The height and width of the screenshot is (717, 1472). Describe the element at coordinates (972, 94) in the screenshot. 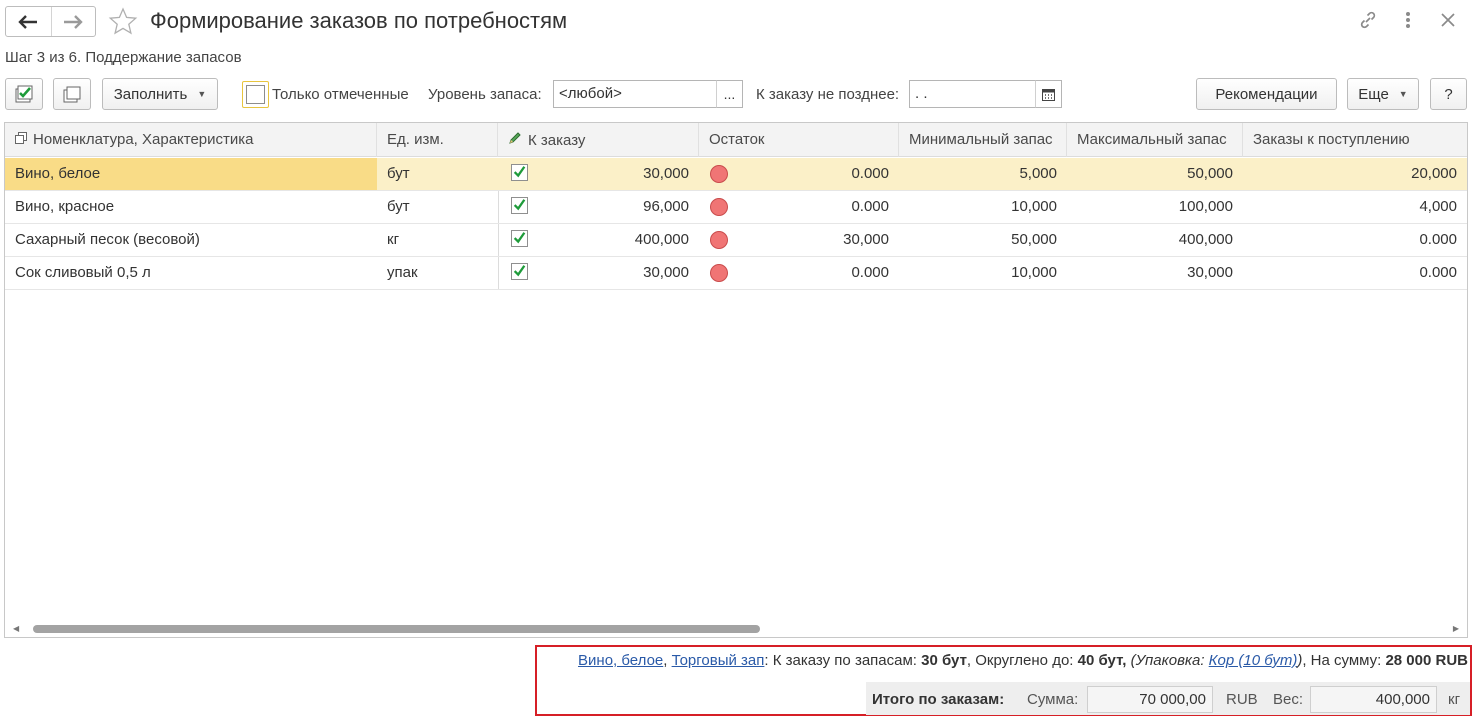

I see `order-deadline-input: . .` at that location.